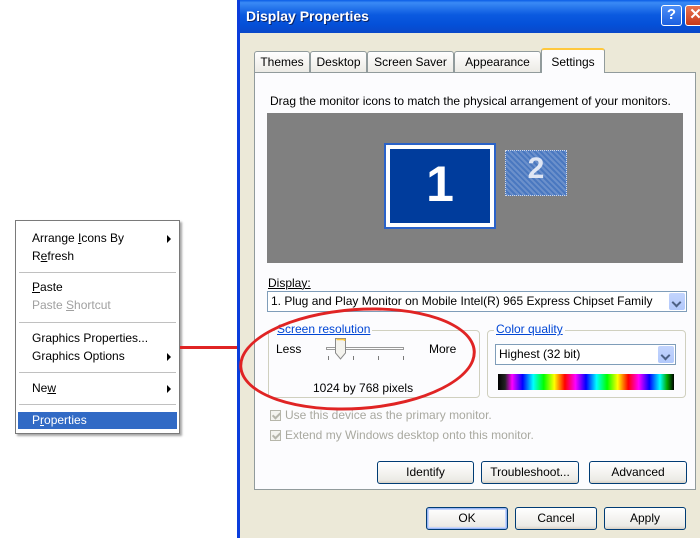 This screenshot has width=700, height=538. What do you see at coordinates (338, 61) in the screenshot?
I see `tab-desktop: Desktop` at bounding box center [338, 61].